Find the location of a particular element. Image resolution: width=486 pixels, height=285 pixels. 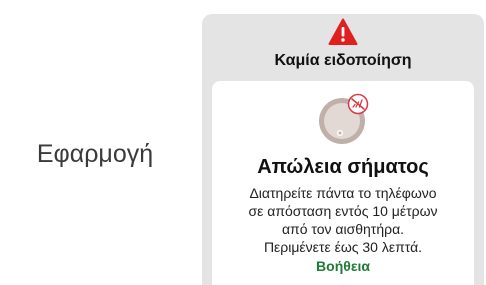

help-link: Βοήθεια is located at coordinates (343, 266).